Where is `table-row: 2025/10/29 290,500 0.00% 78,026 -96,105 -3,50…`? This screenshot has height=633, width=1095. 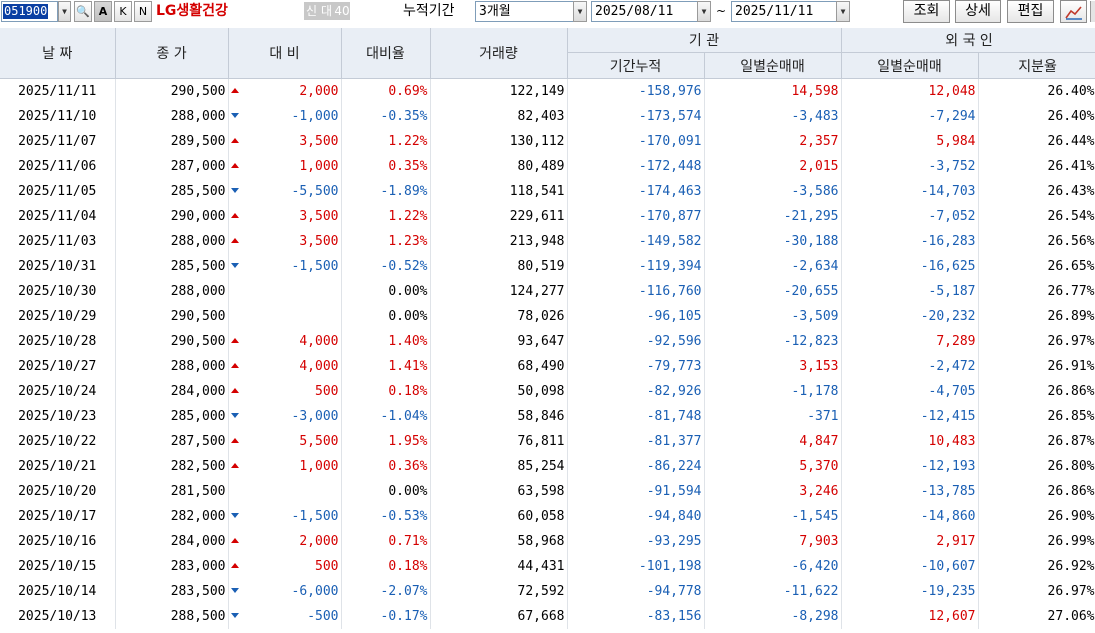 table-row: 2025/10/29 290,500 0.00% 78,026 -96,105 -3,50… is located at coordinates (547, 316).